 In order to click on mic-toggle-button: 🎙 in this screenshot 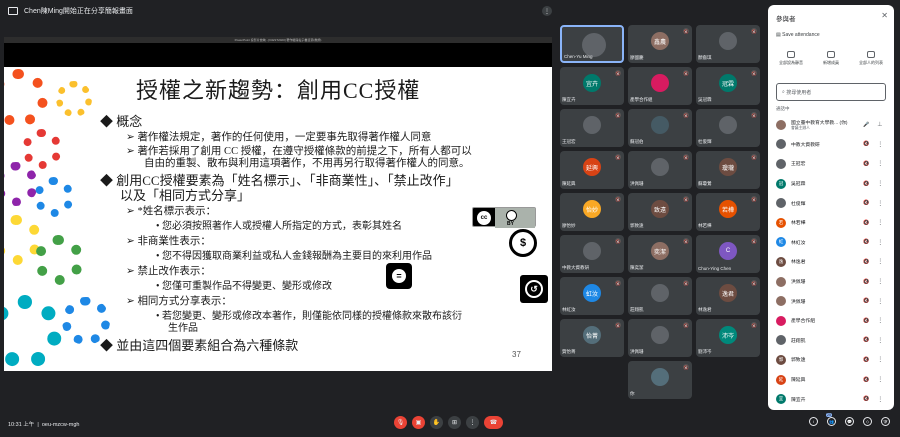, I will do `click(400, 422)`.